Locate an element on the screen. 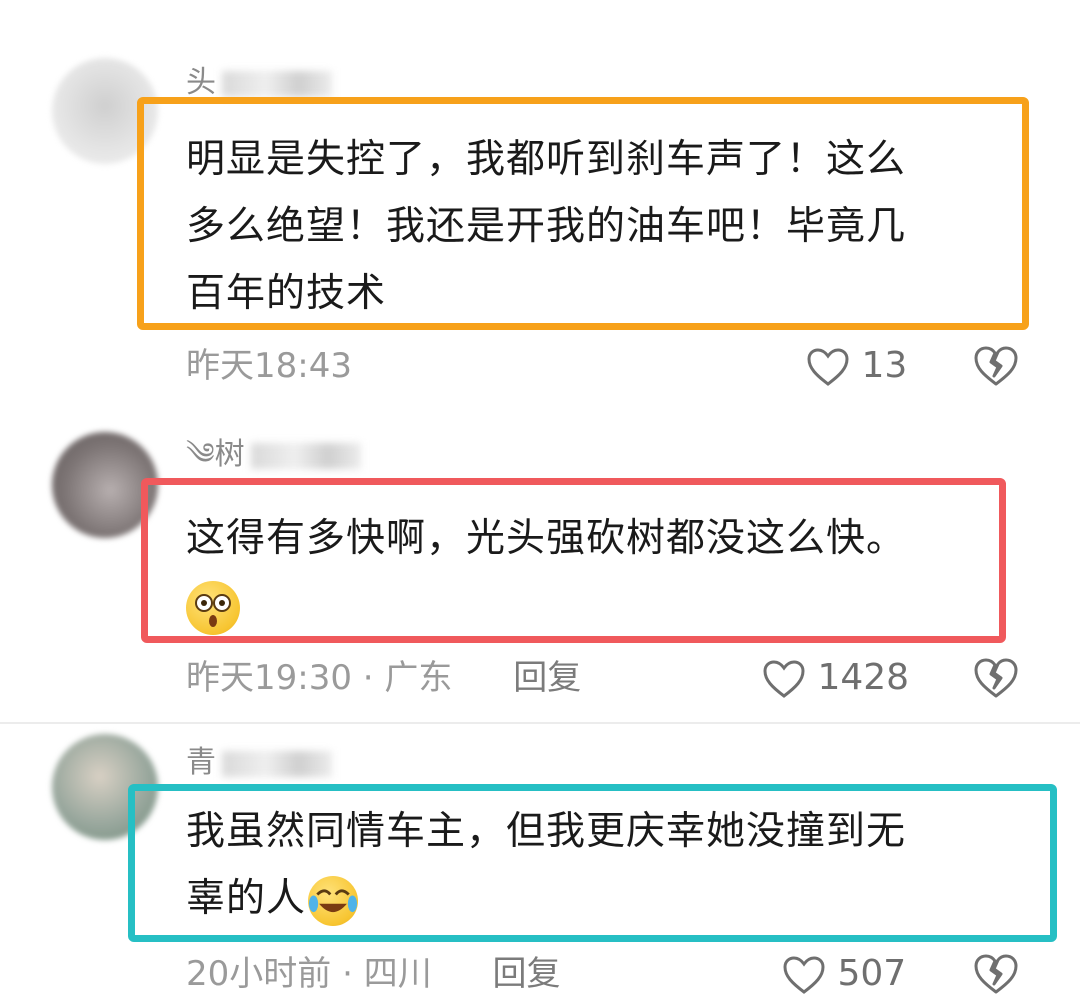  comment-meta: 昨天19:30 · 广东 回复 is located at coordinates (383, 678).